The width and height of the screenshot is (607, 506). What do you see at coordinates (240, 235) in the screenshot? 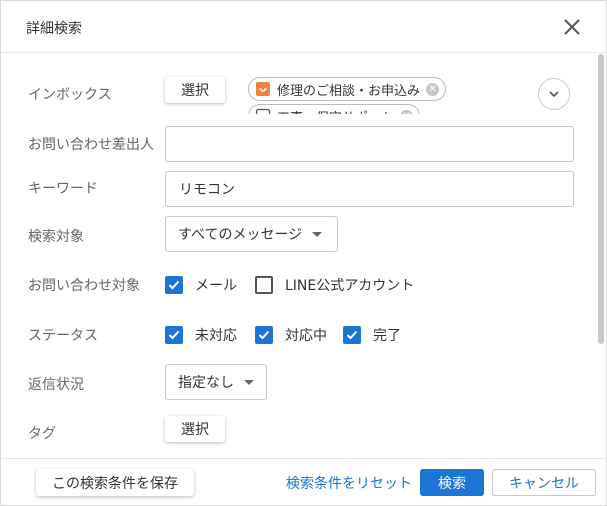
I see `search-target-value: すべてのメッセージ` at bounding box center [240, 235].